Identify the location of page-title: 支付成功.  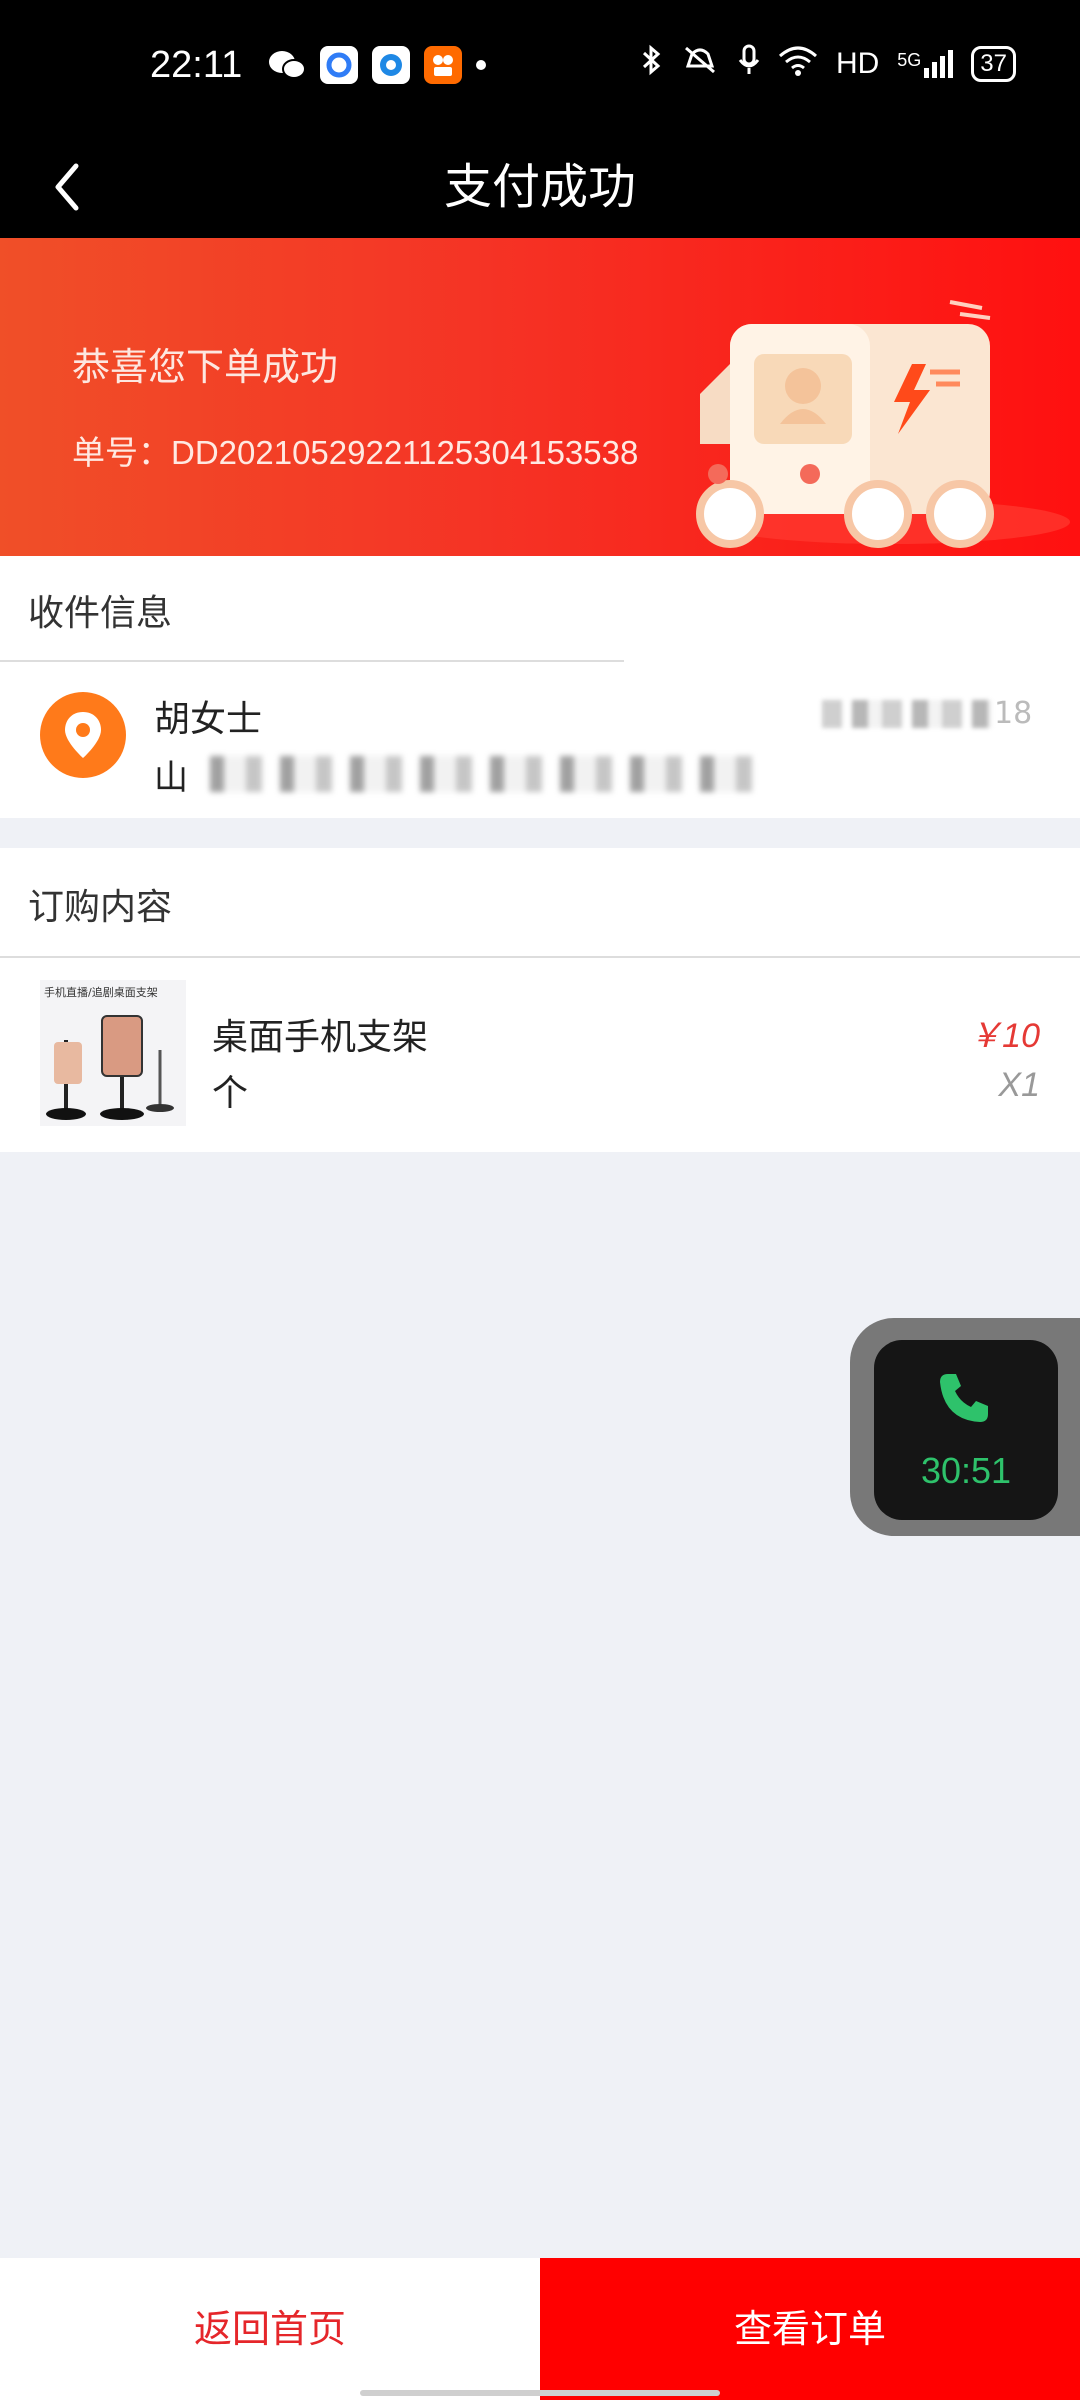
(539, 187).